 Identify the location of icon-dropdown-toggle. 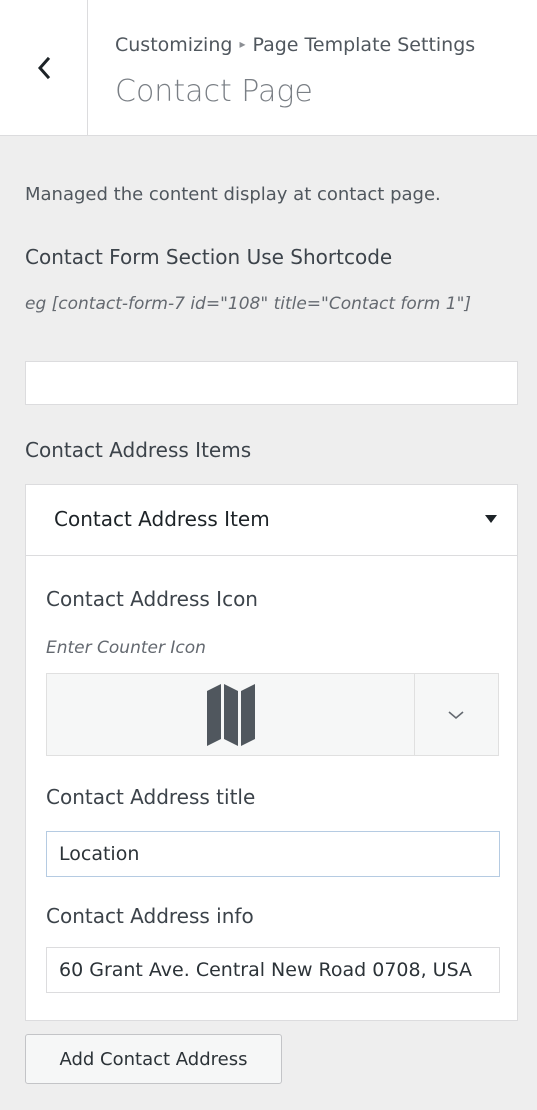
(455, 714).